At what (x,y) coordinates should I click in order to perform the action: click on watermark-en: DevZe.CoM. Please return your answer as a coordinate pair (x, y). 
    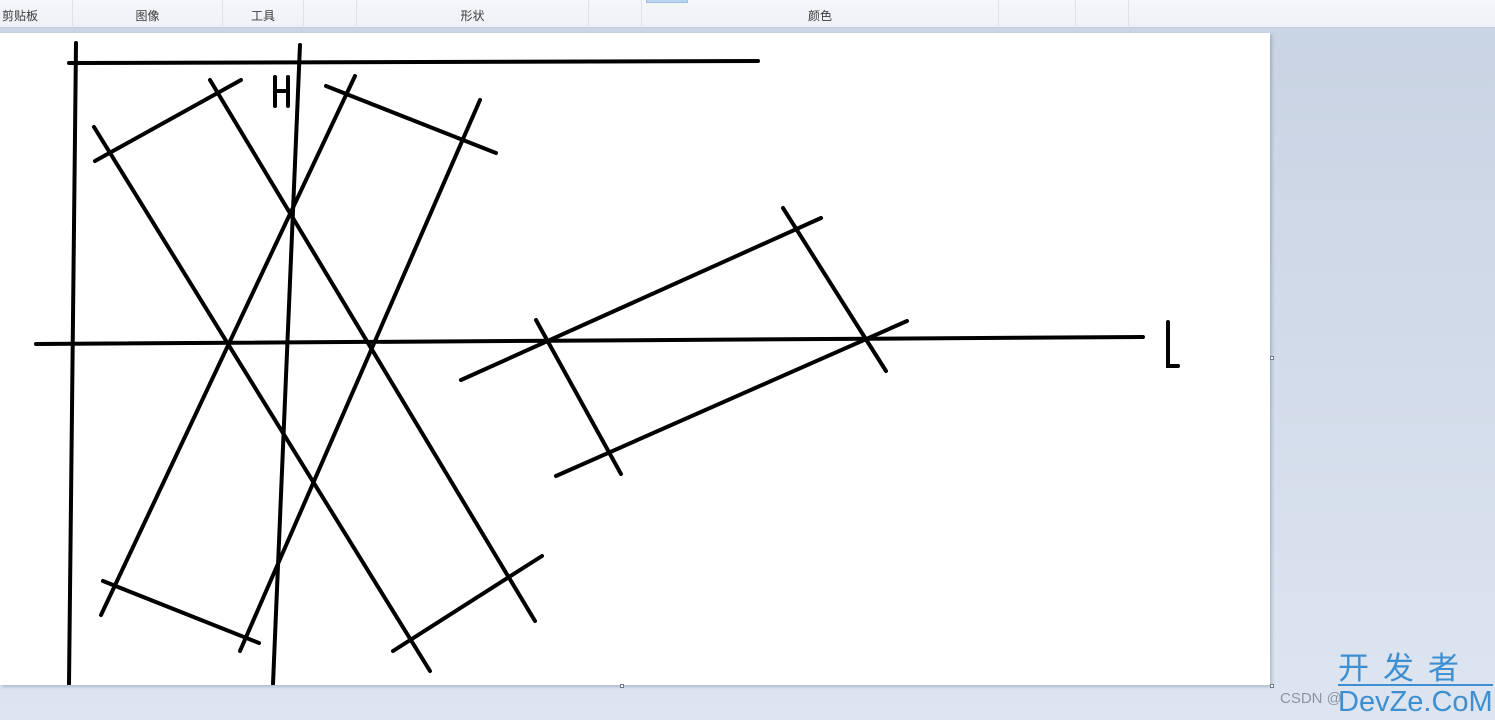
    Looking at the image, I should click on (1415, 701).